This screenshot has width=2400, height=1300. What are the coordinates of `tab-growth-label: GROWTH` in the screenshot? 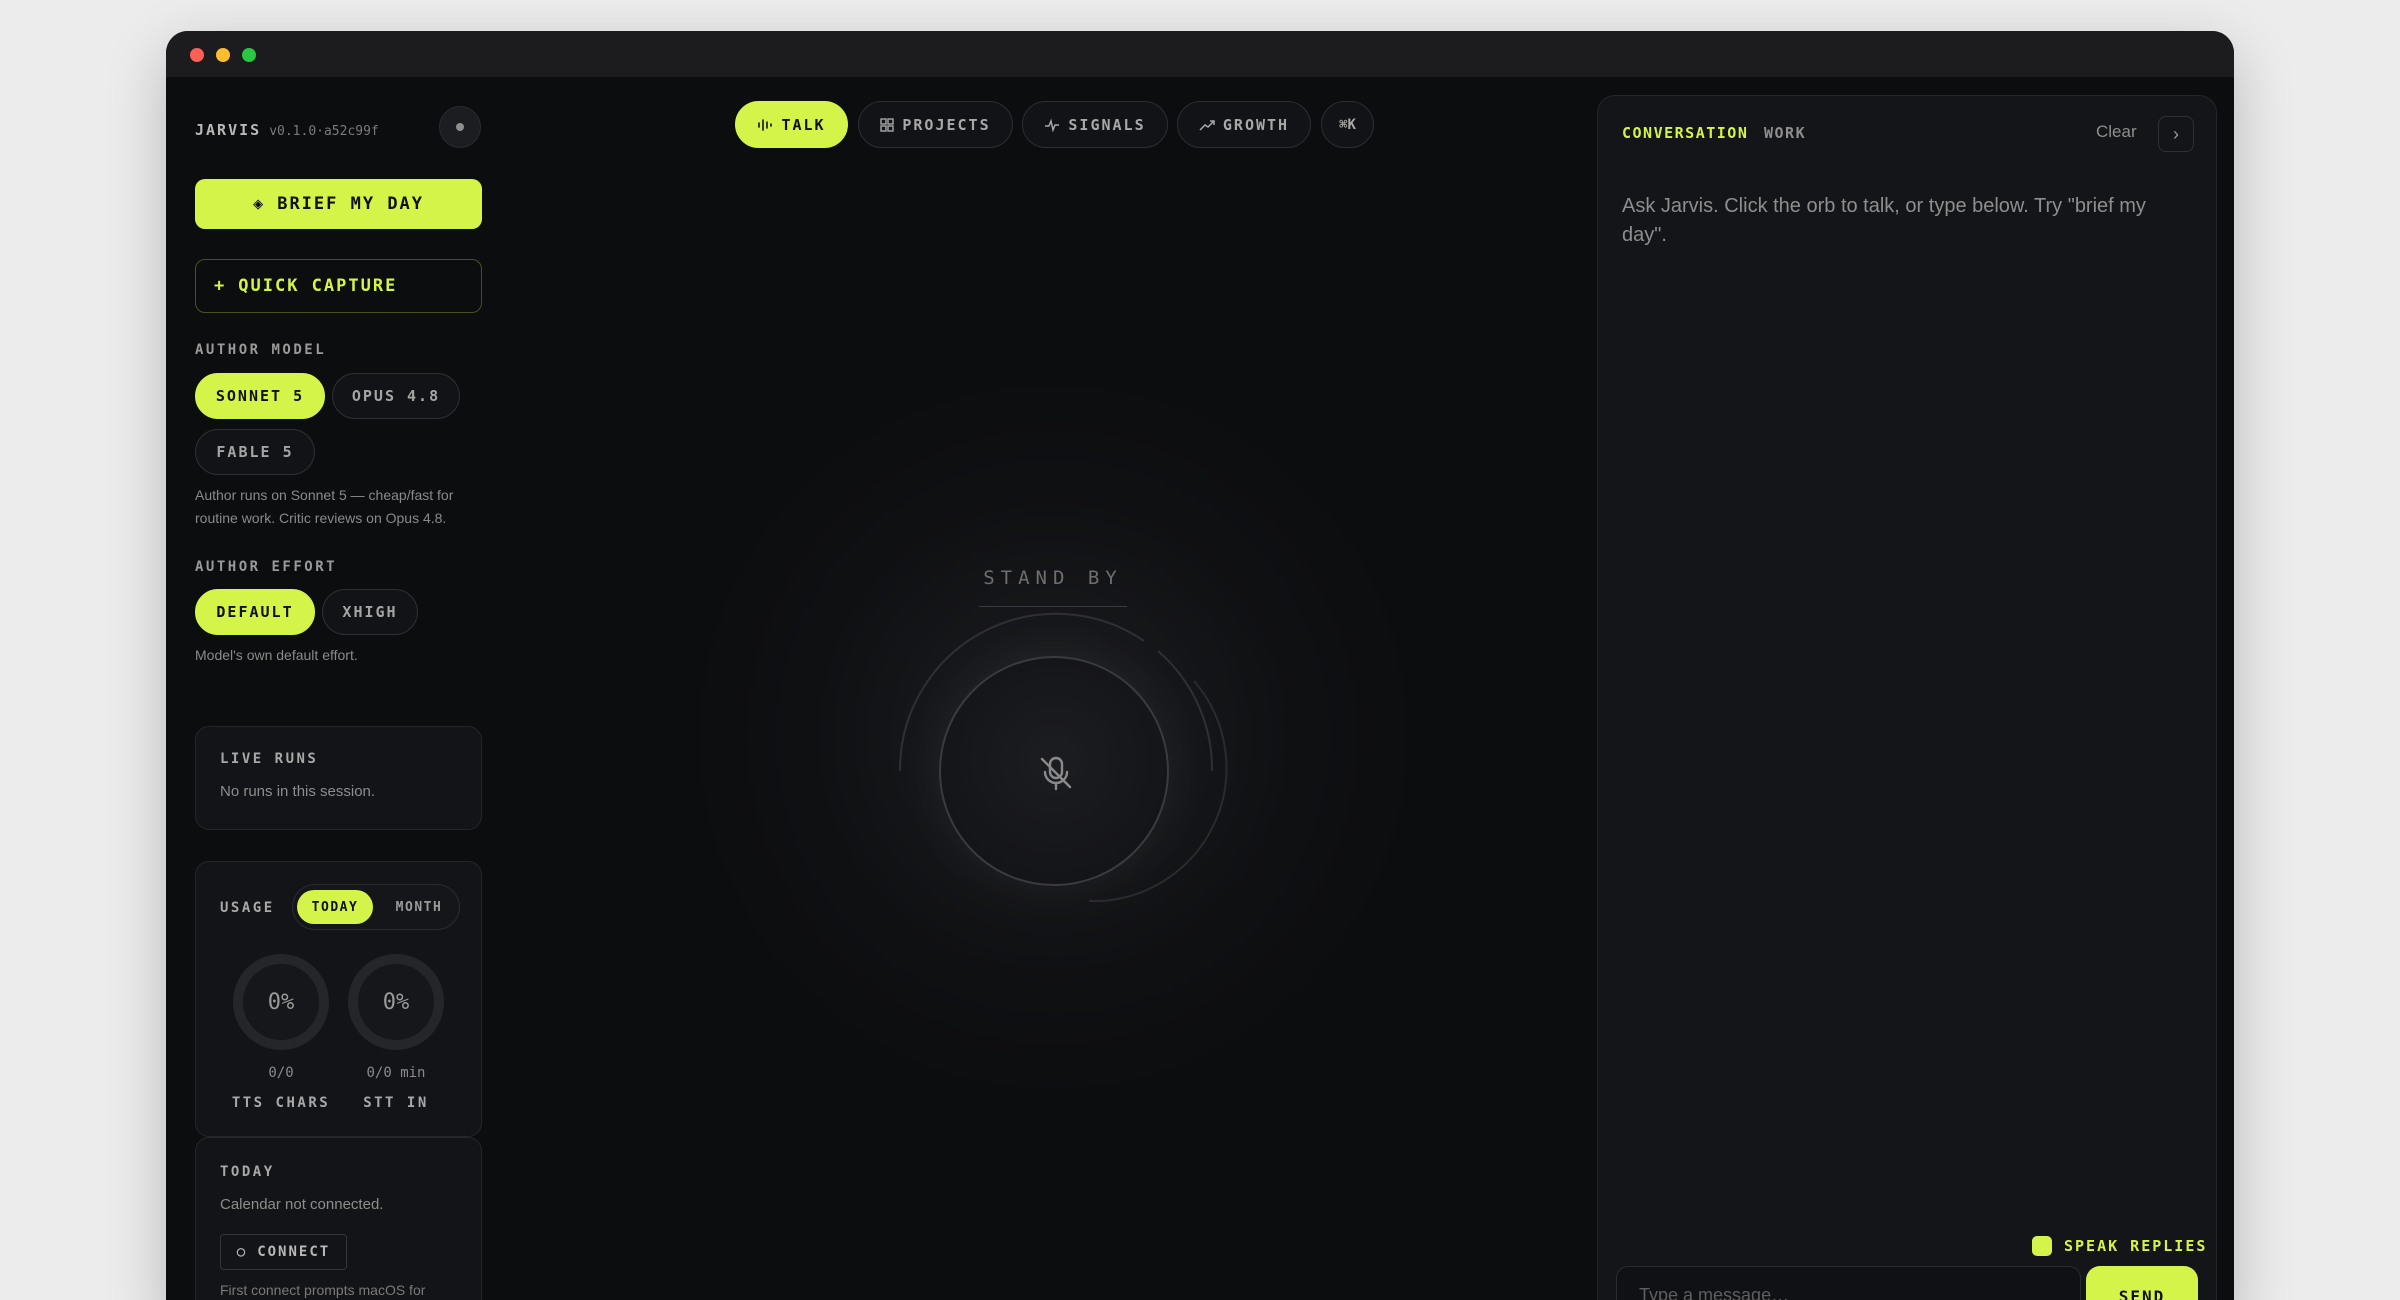 It's located at (1256, 124).